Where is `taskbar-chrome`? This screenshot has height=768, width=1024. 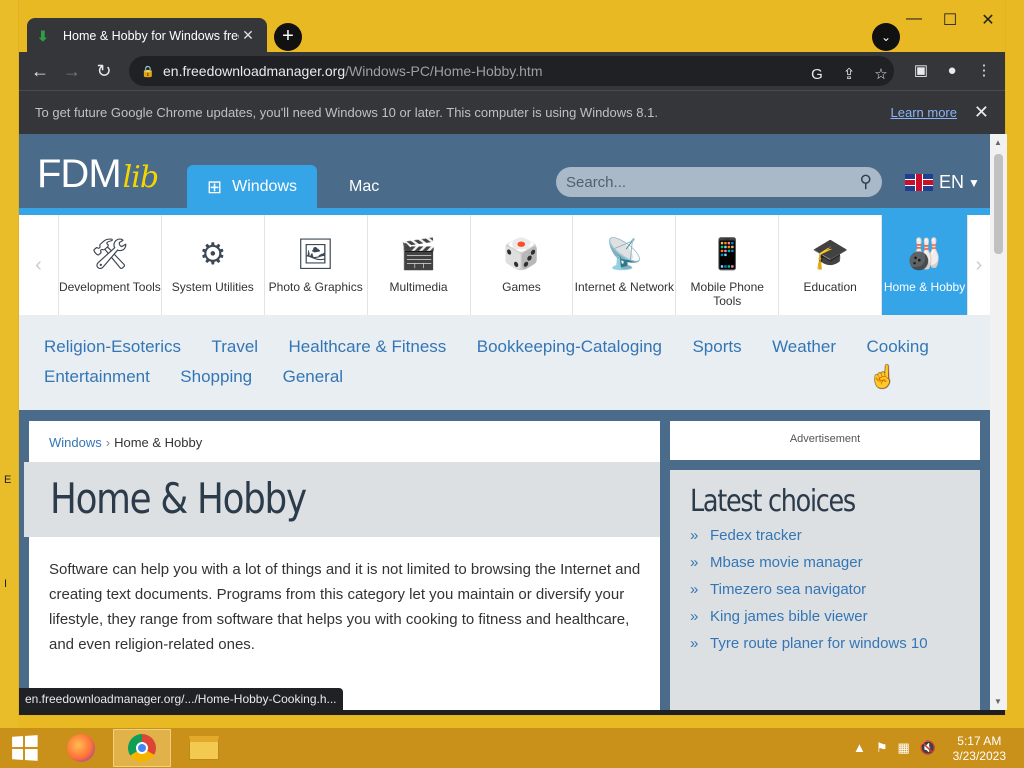 taskbar-chrome is located at coordinates (142, 748).